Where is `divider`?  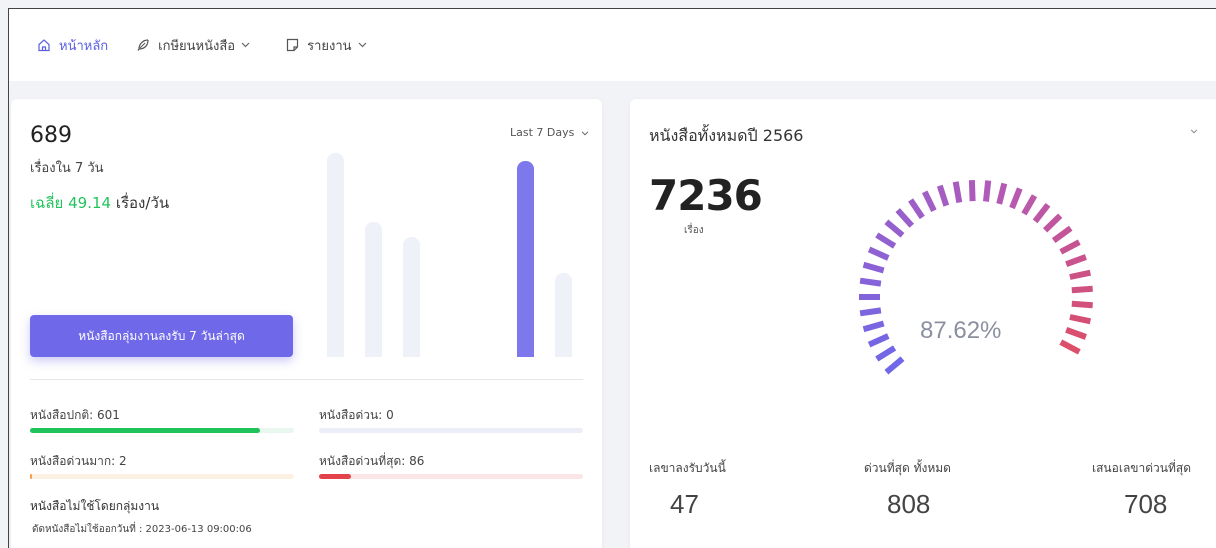
divider is located at coordinates (306, 379).